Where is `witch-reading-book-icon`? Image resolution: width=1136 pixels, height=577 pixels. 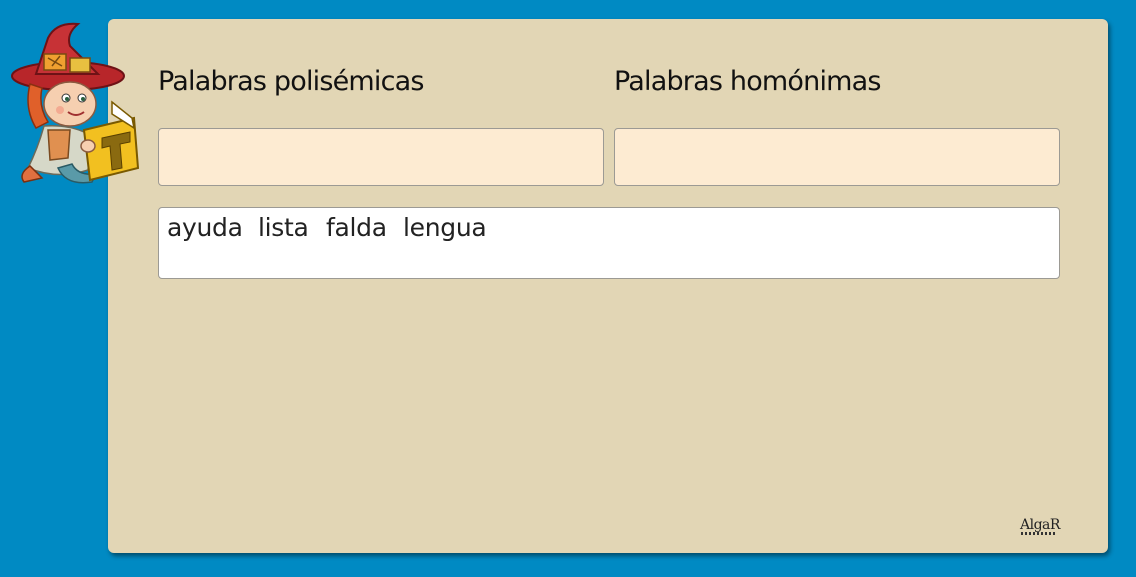
witch-reading-book-icon is located at coordinates (75, 103).